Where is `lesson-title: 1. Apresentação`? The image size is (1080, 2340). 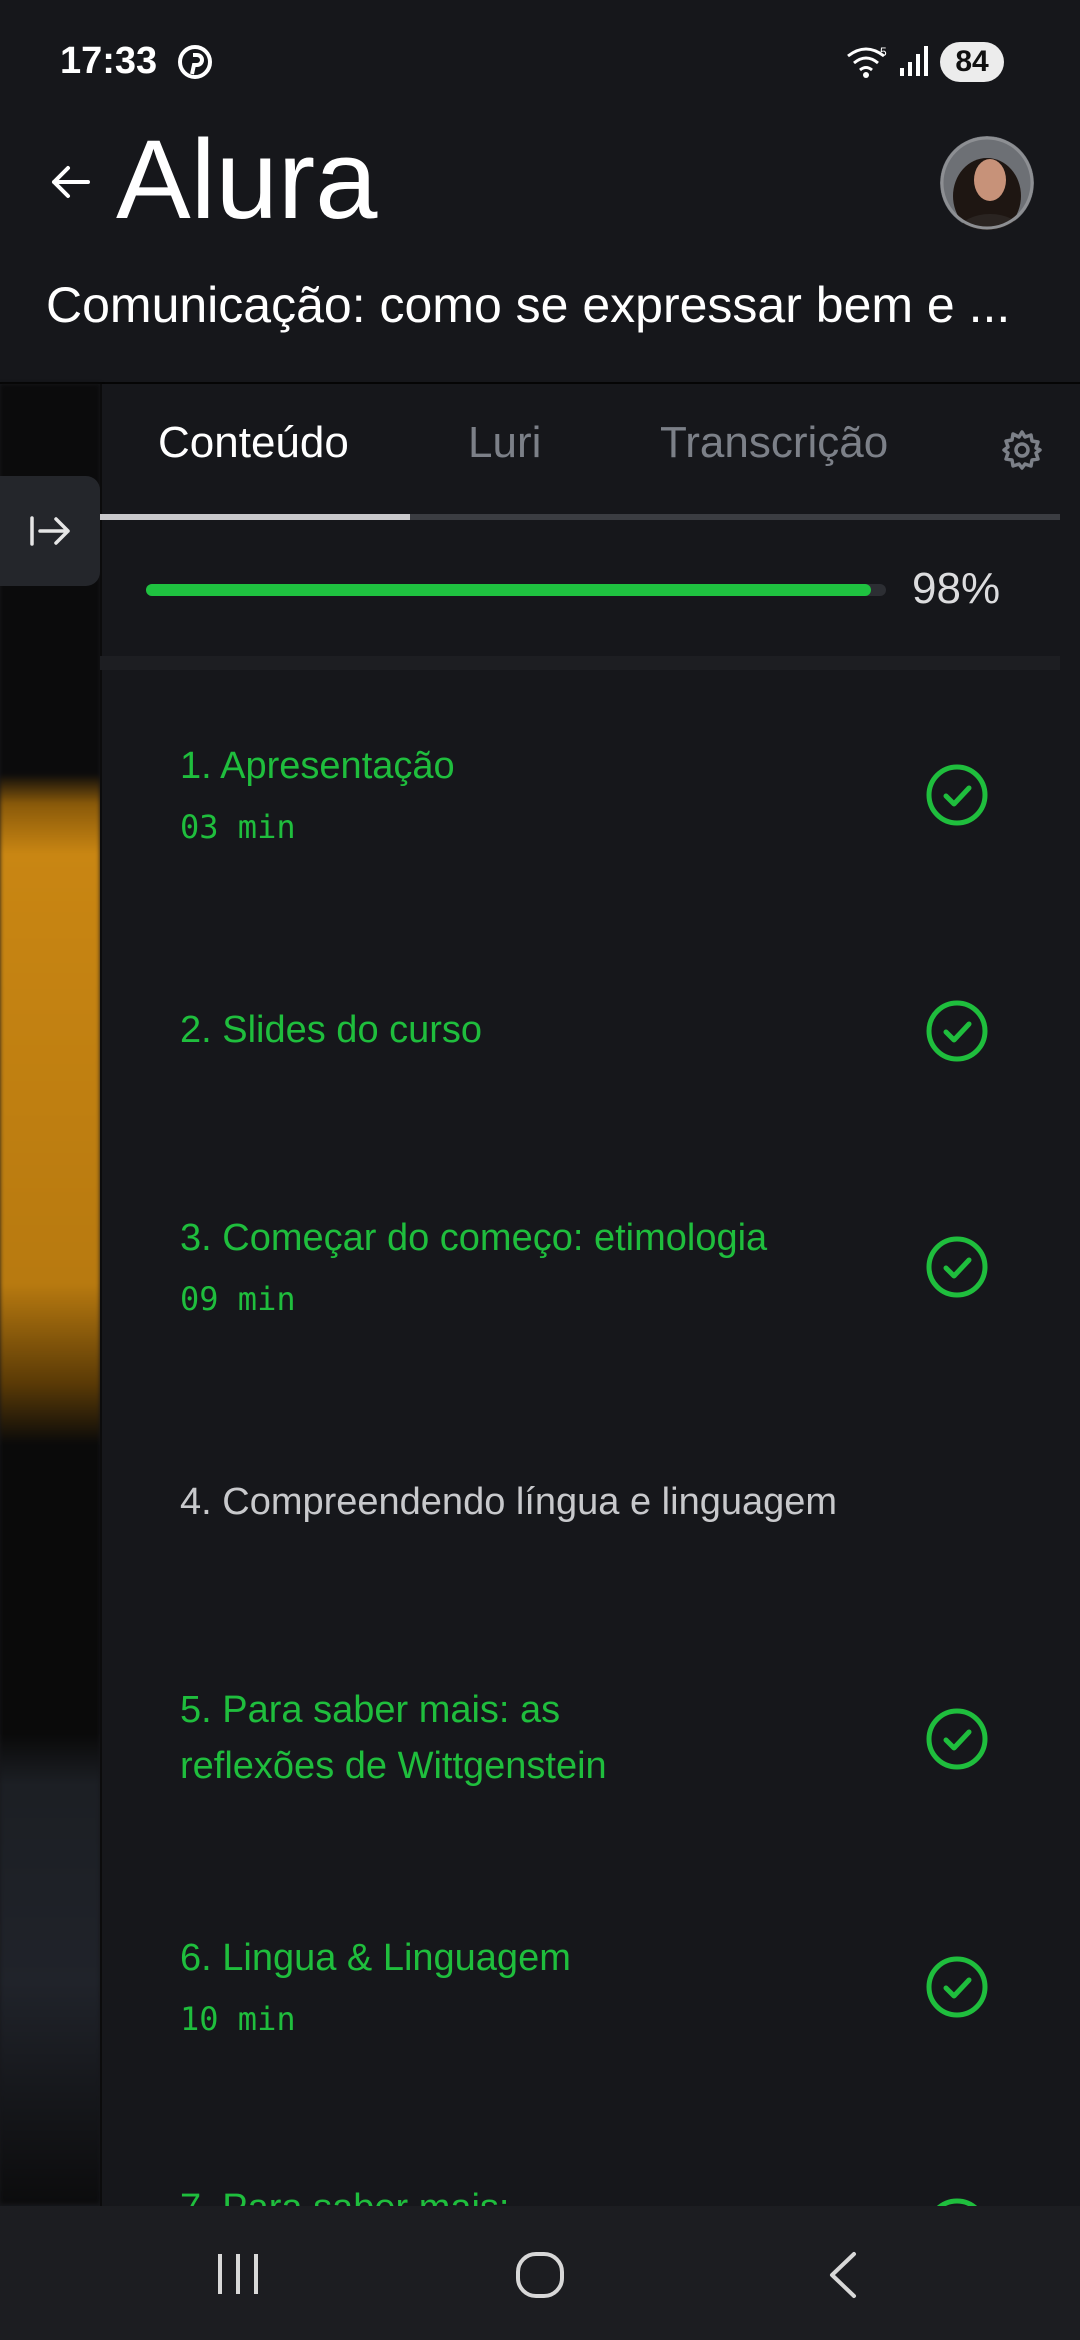
lesson-title: 1. Apresentação is located at coordinates (317, 766).